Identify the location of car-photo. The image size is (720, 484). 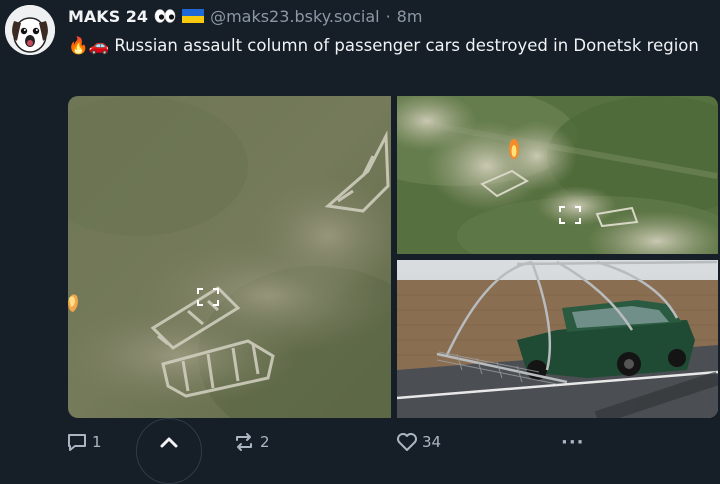
(557, 339).